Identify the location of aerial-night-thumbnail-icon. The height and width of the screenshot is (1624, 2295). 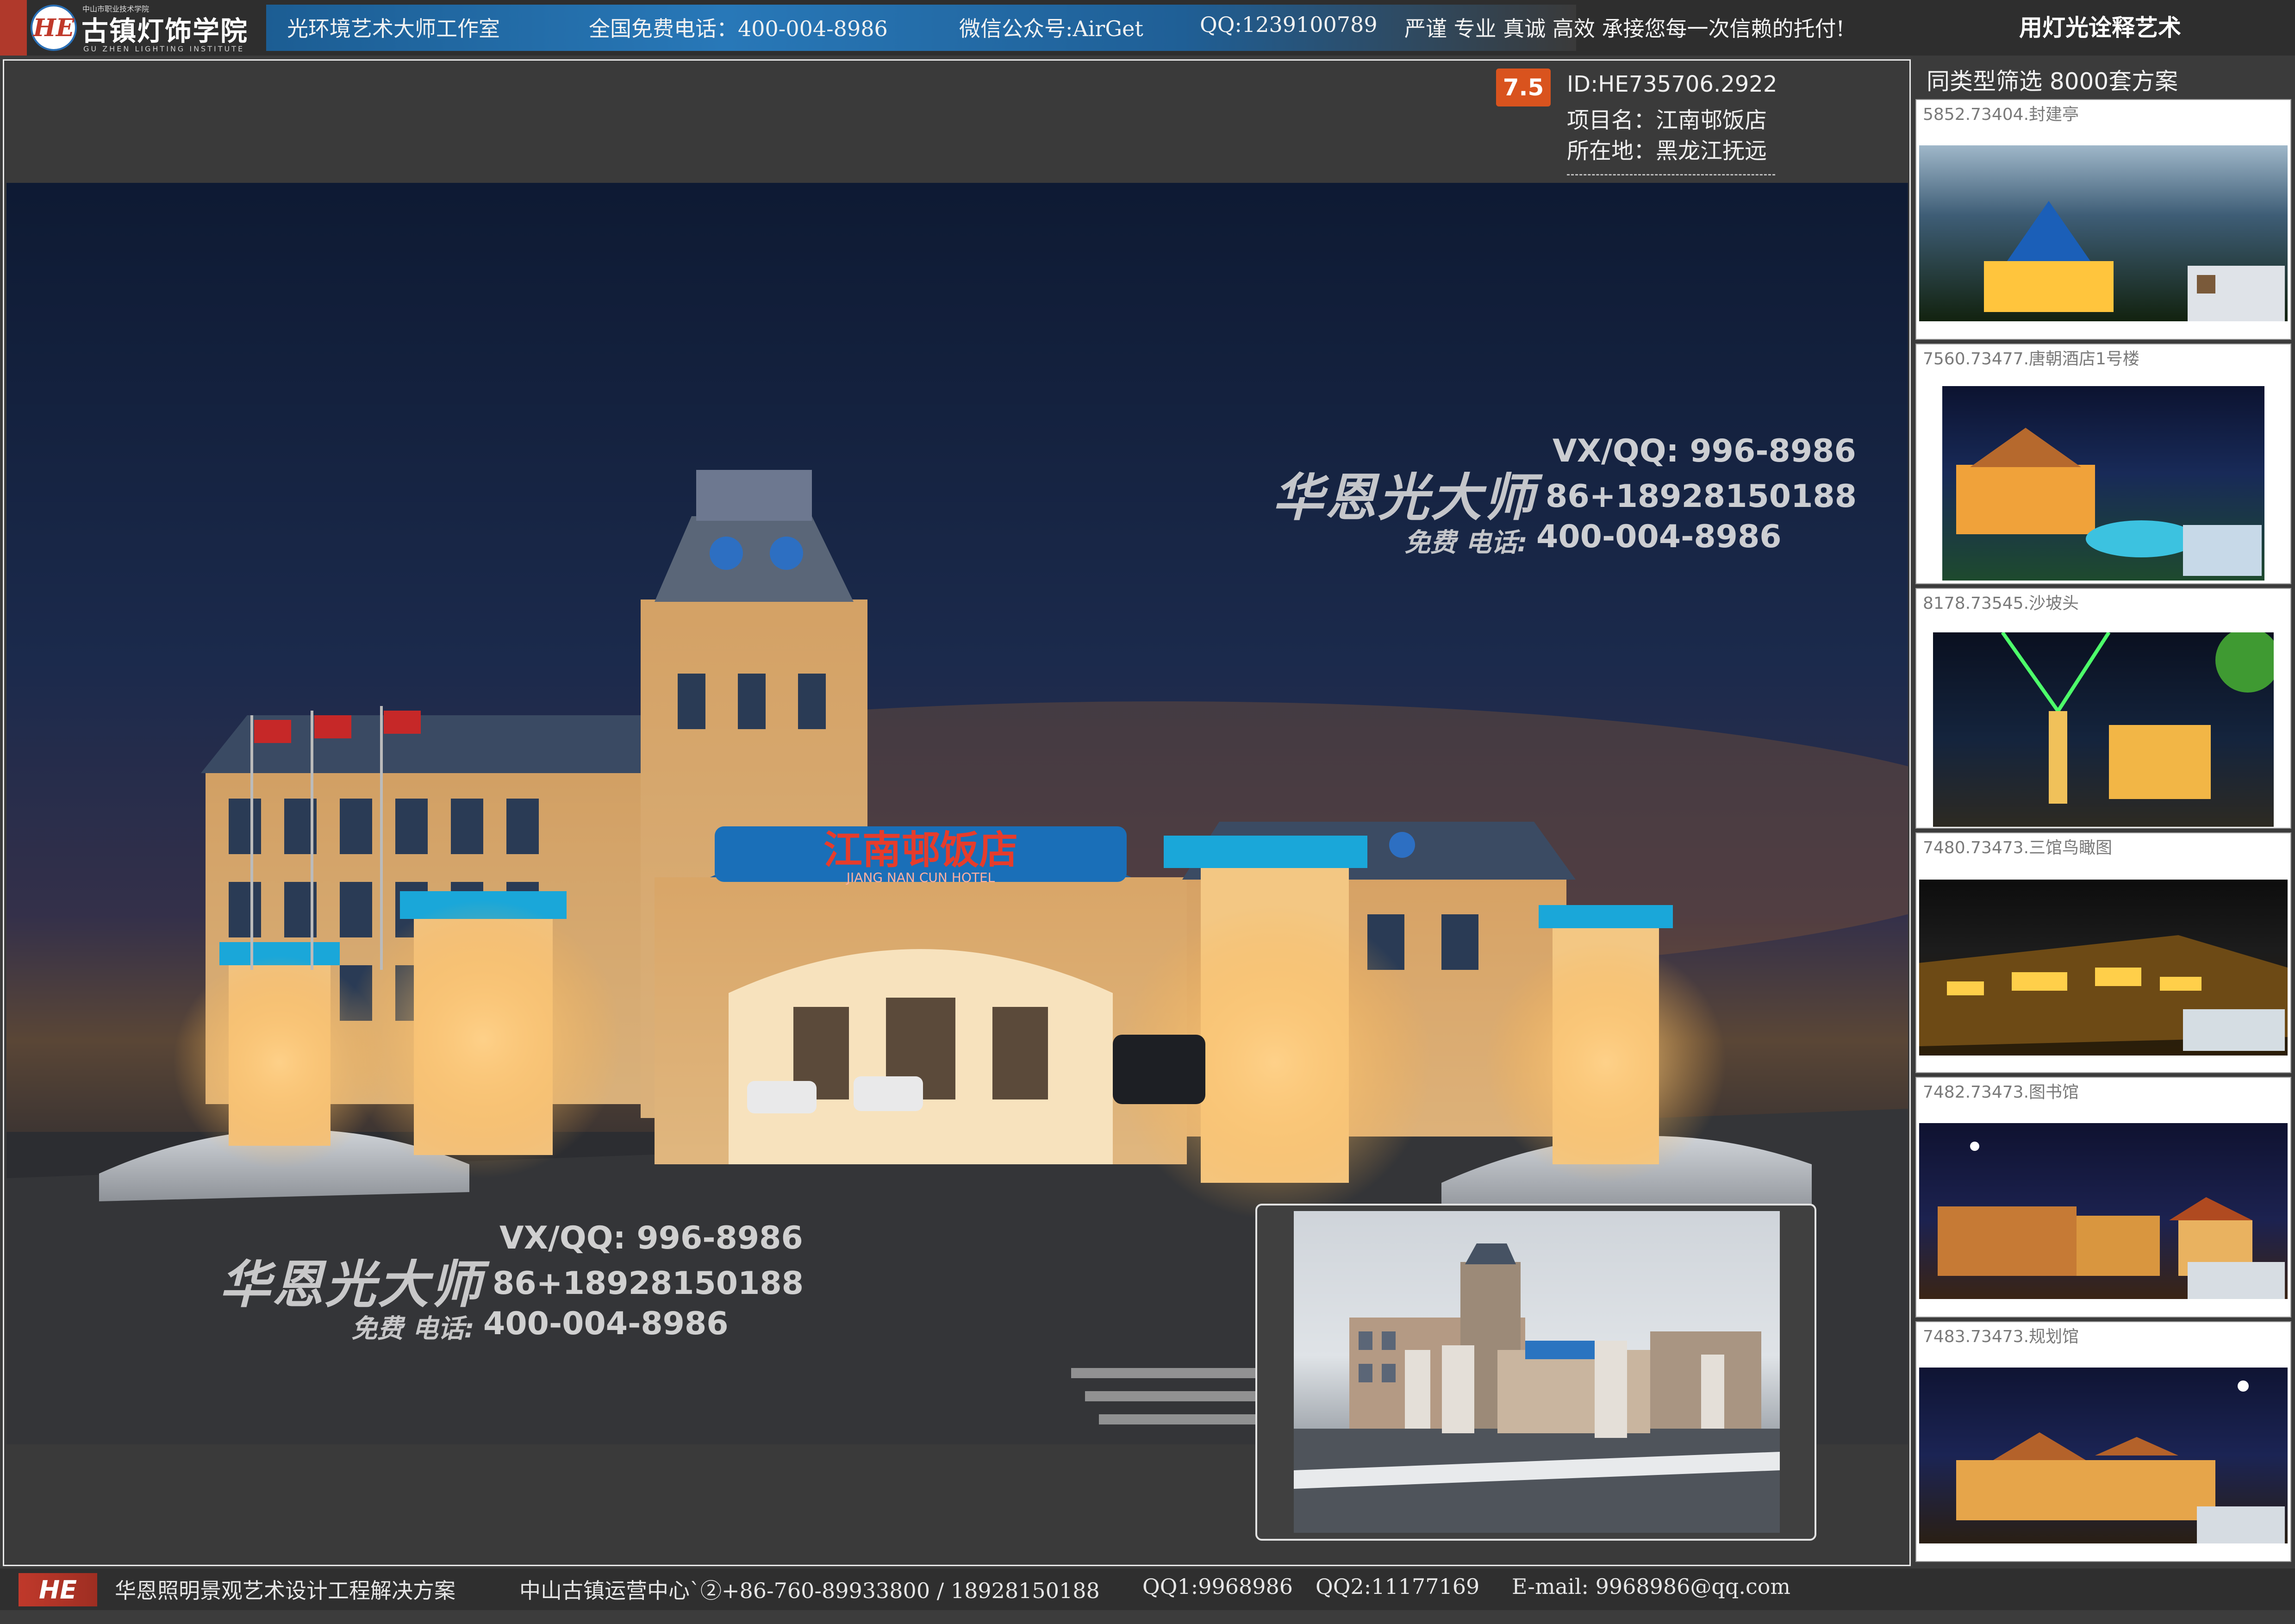
(2104, 968).